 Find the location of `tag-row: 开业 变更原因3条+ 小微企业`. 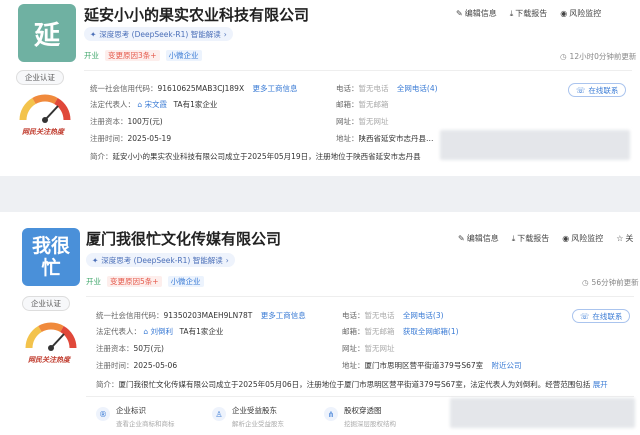

tag-row: 开业 变更原因3条+ 小微企业 is located at coordinates (143, 55).